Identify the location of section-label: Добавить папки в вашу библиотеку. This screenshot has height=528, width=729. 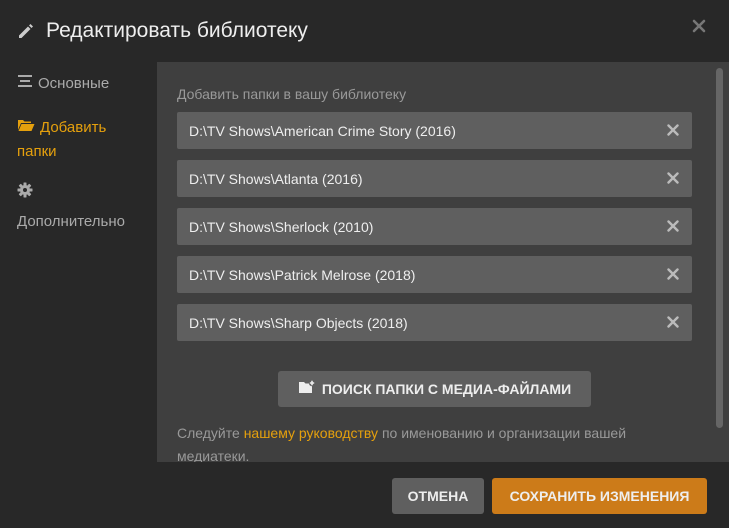
(292, 94).